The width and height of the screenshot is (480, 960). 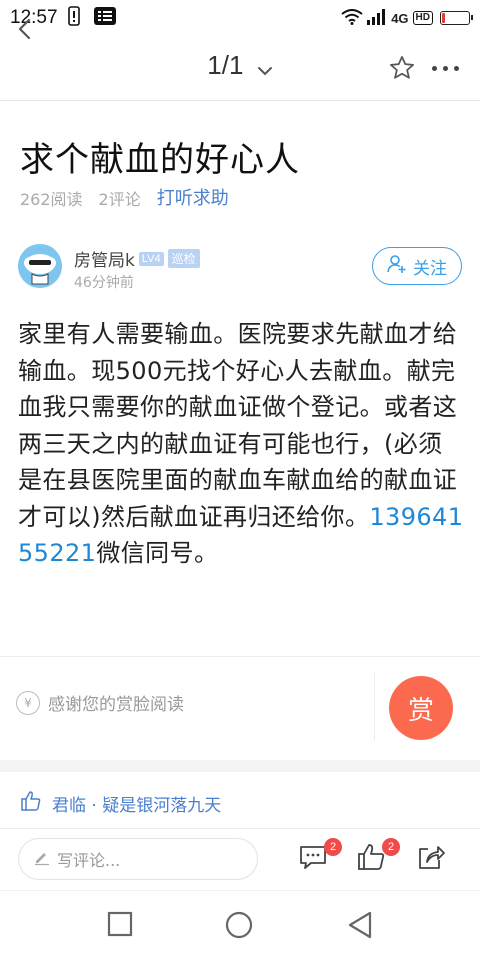 I want to click on signal-icon, so click(x=377, y=18).